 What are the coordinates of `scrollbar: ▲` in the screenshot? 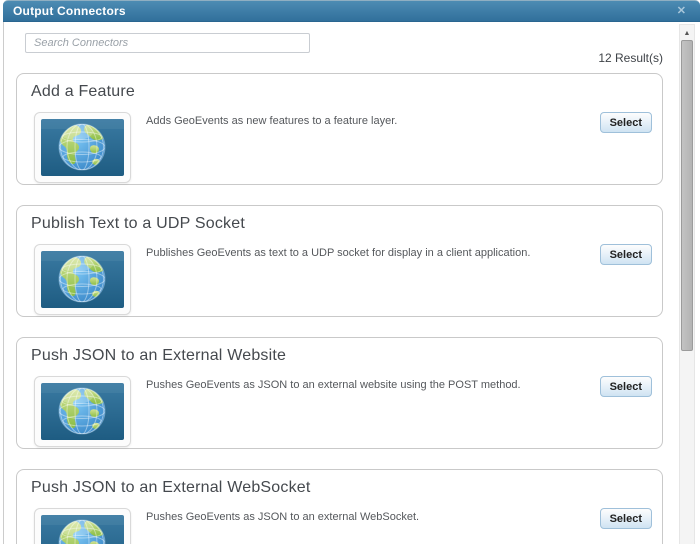 It's located at (687, 284).